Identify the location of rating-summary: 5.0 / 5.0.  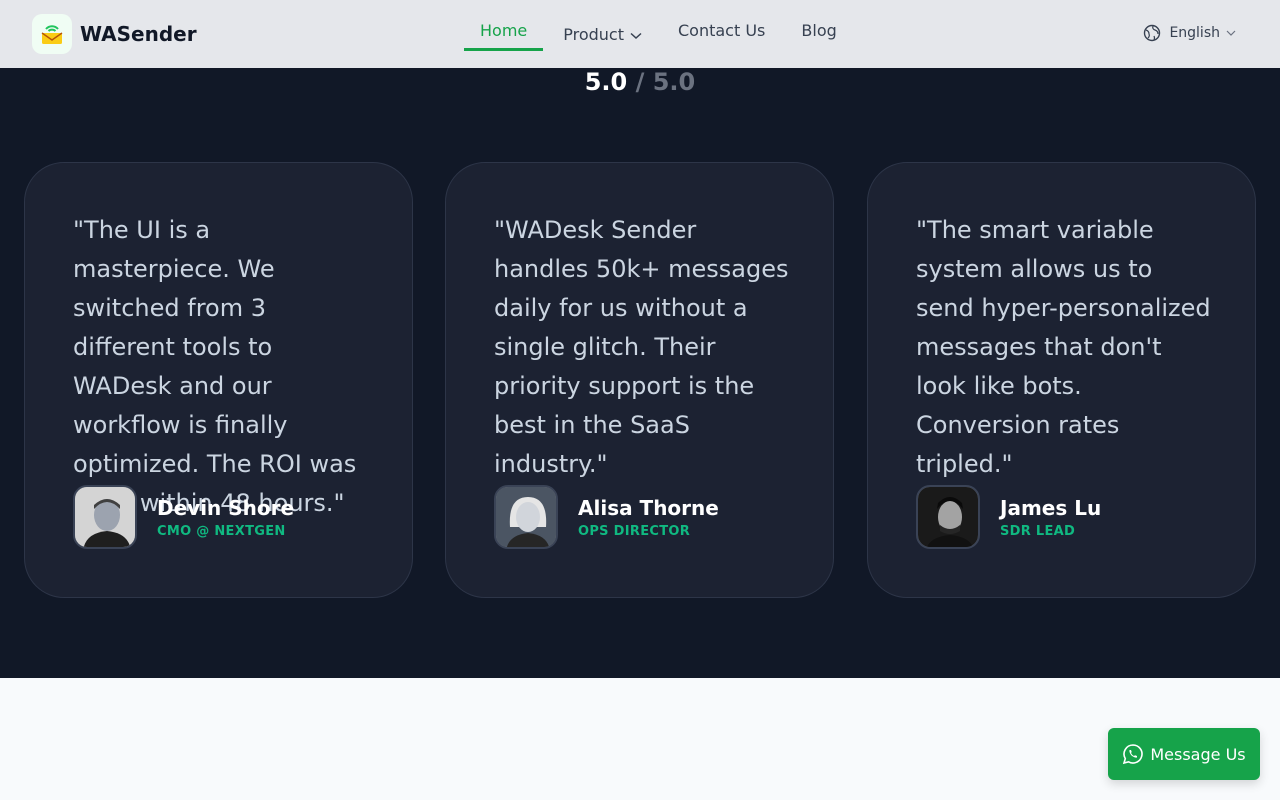
(640, 82).